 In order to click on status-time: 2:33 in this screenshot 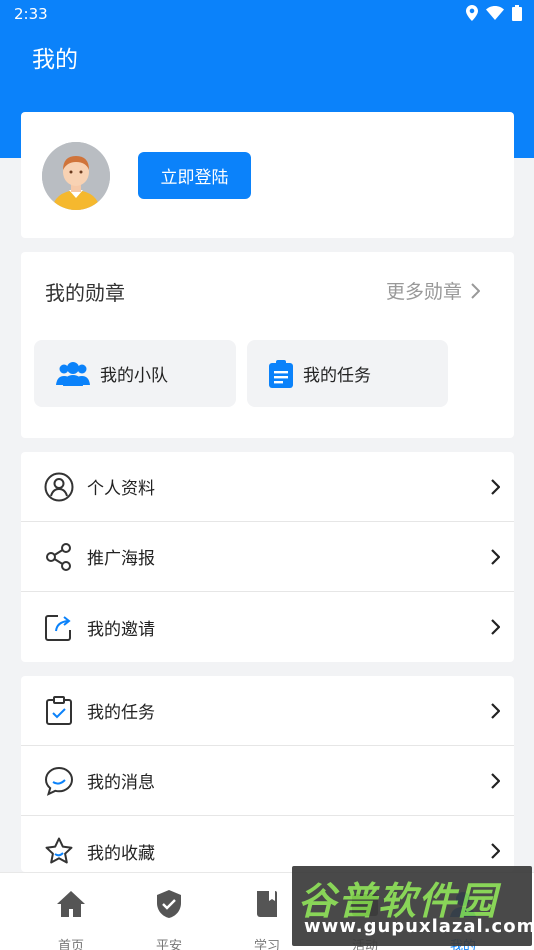, I will do `click(31, 14)`.